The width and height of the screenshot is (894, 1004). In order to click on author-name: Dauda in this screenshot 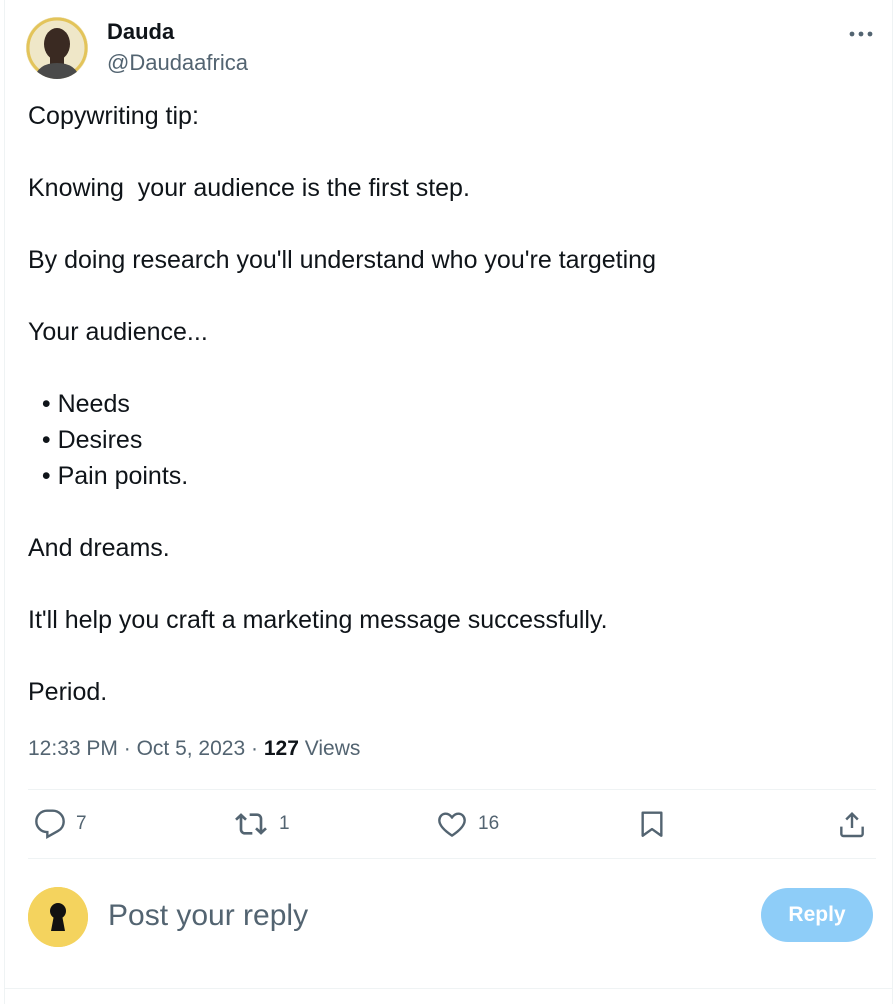, I will do `click(140, 32)`.